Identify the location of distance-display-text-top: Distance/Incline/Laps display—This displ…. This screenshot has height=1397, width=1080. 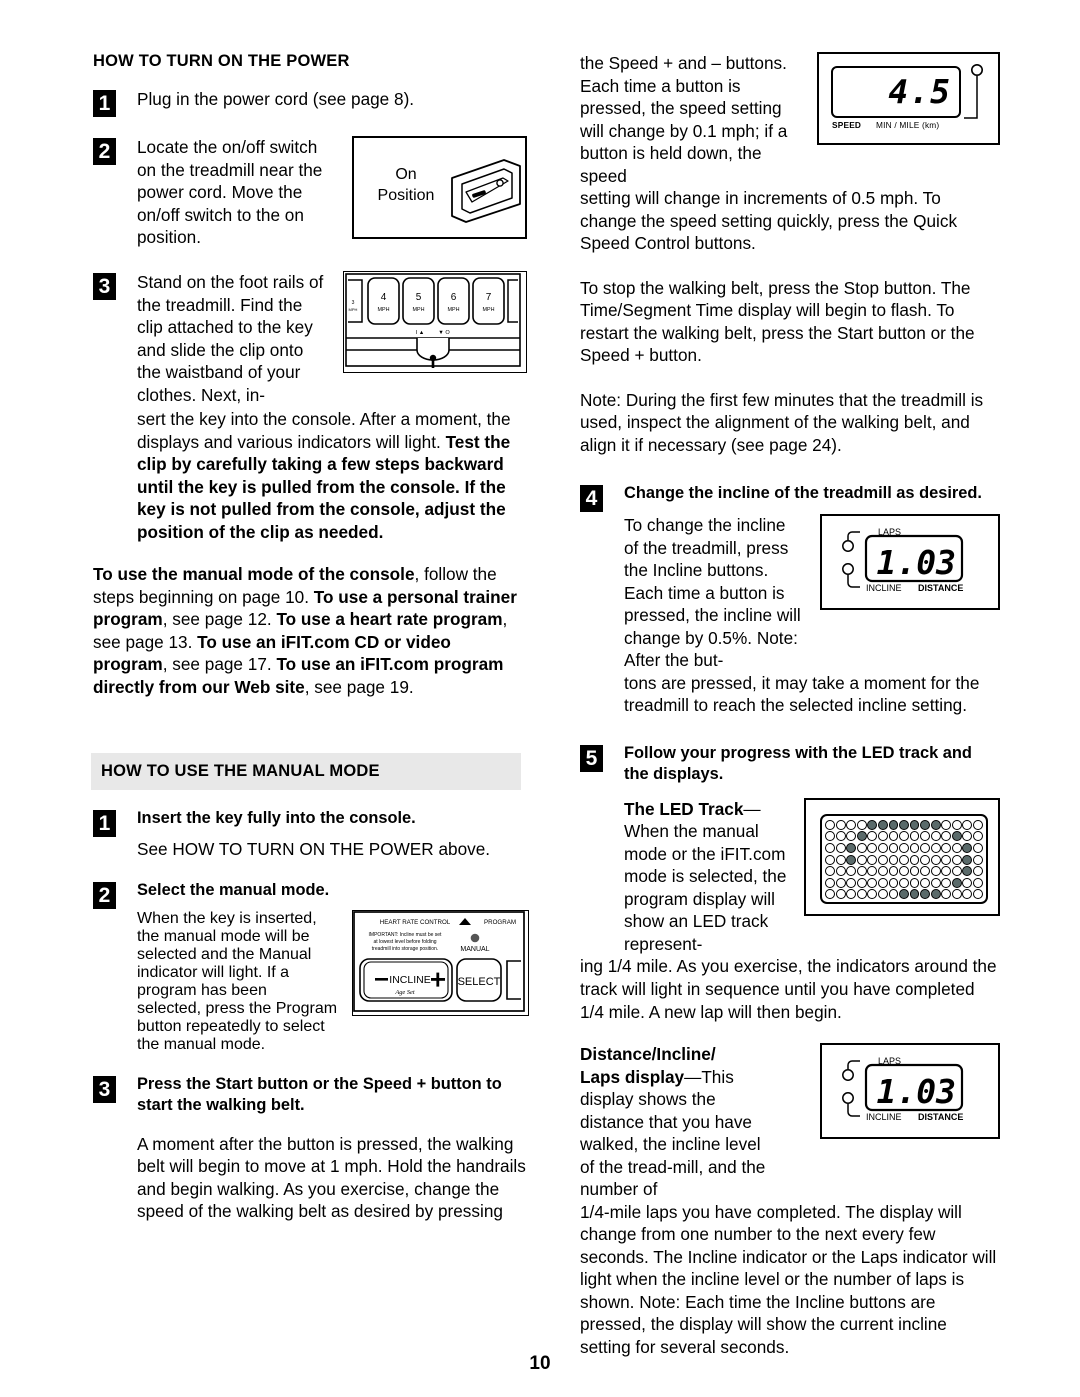
(673, 1122).